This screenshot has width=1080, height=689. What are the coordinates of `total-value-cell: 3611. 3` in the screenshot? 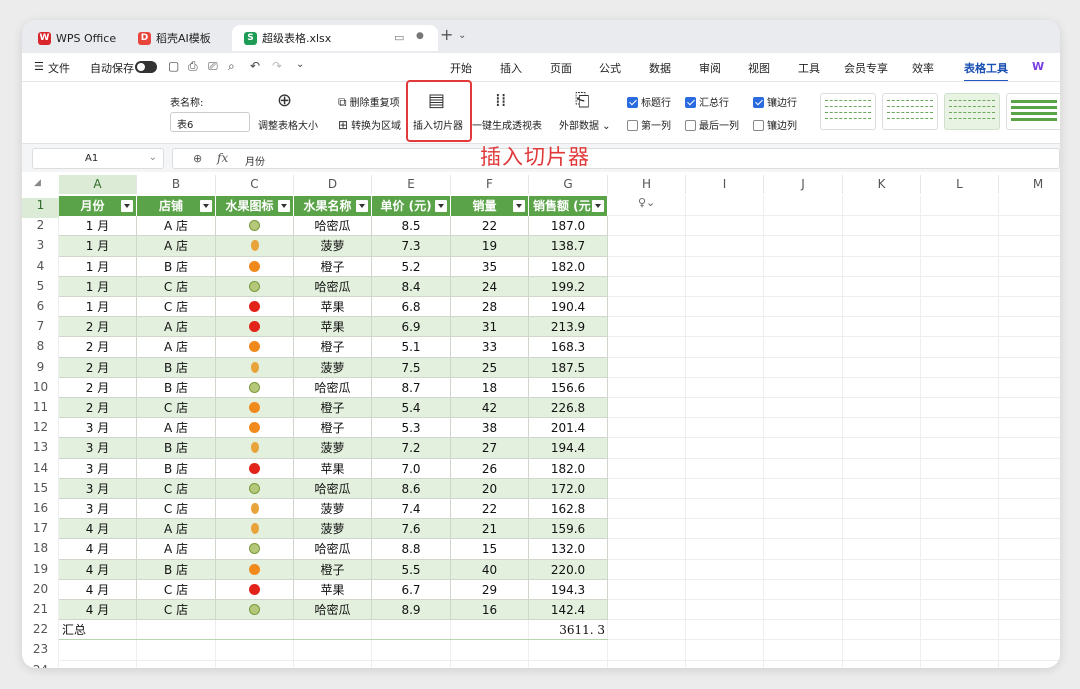 It's located at (568, 630).